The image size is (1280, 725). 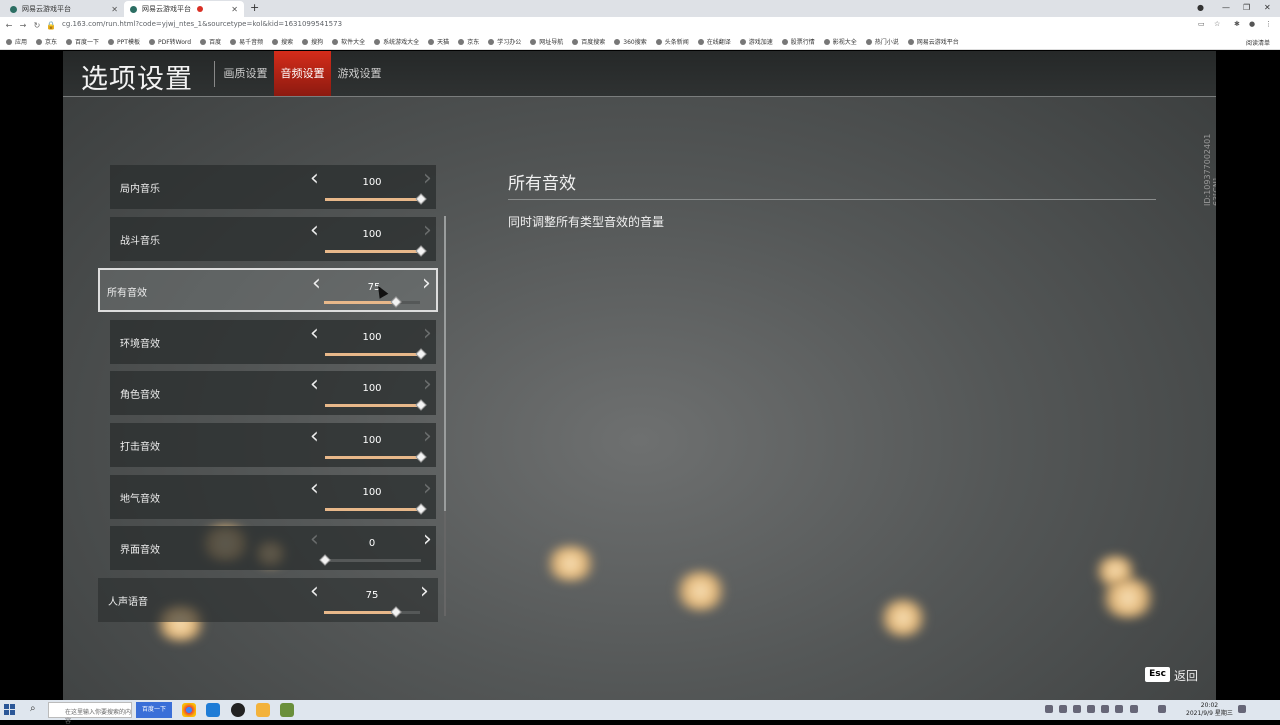 I want to click on bookmark-item: 影视大全, so click(x=840, y=41).